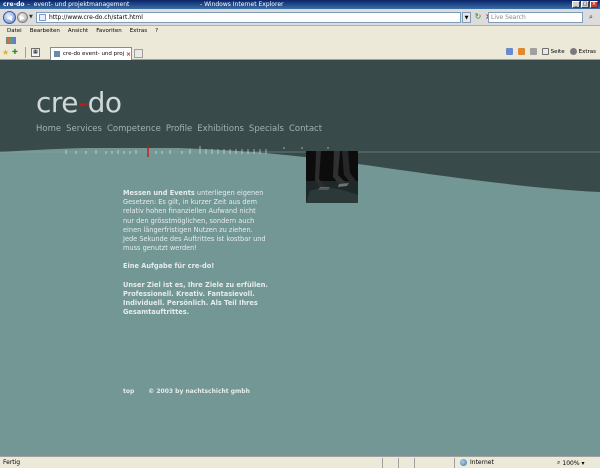 The image size is (600, 468). I want to click on new-tab-button, so click(138, 53).